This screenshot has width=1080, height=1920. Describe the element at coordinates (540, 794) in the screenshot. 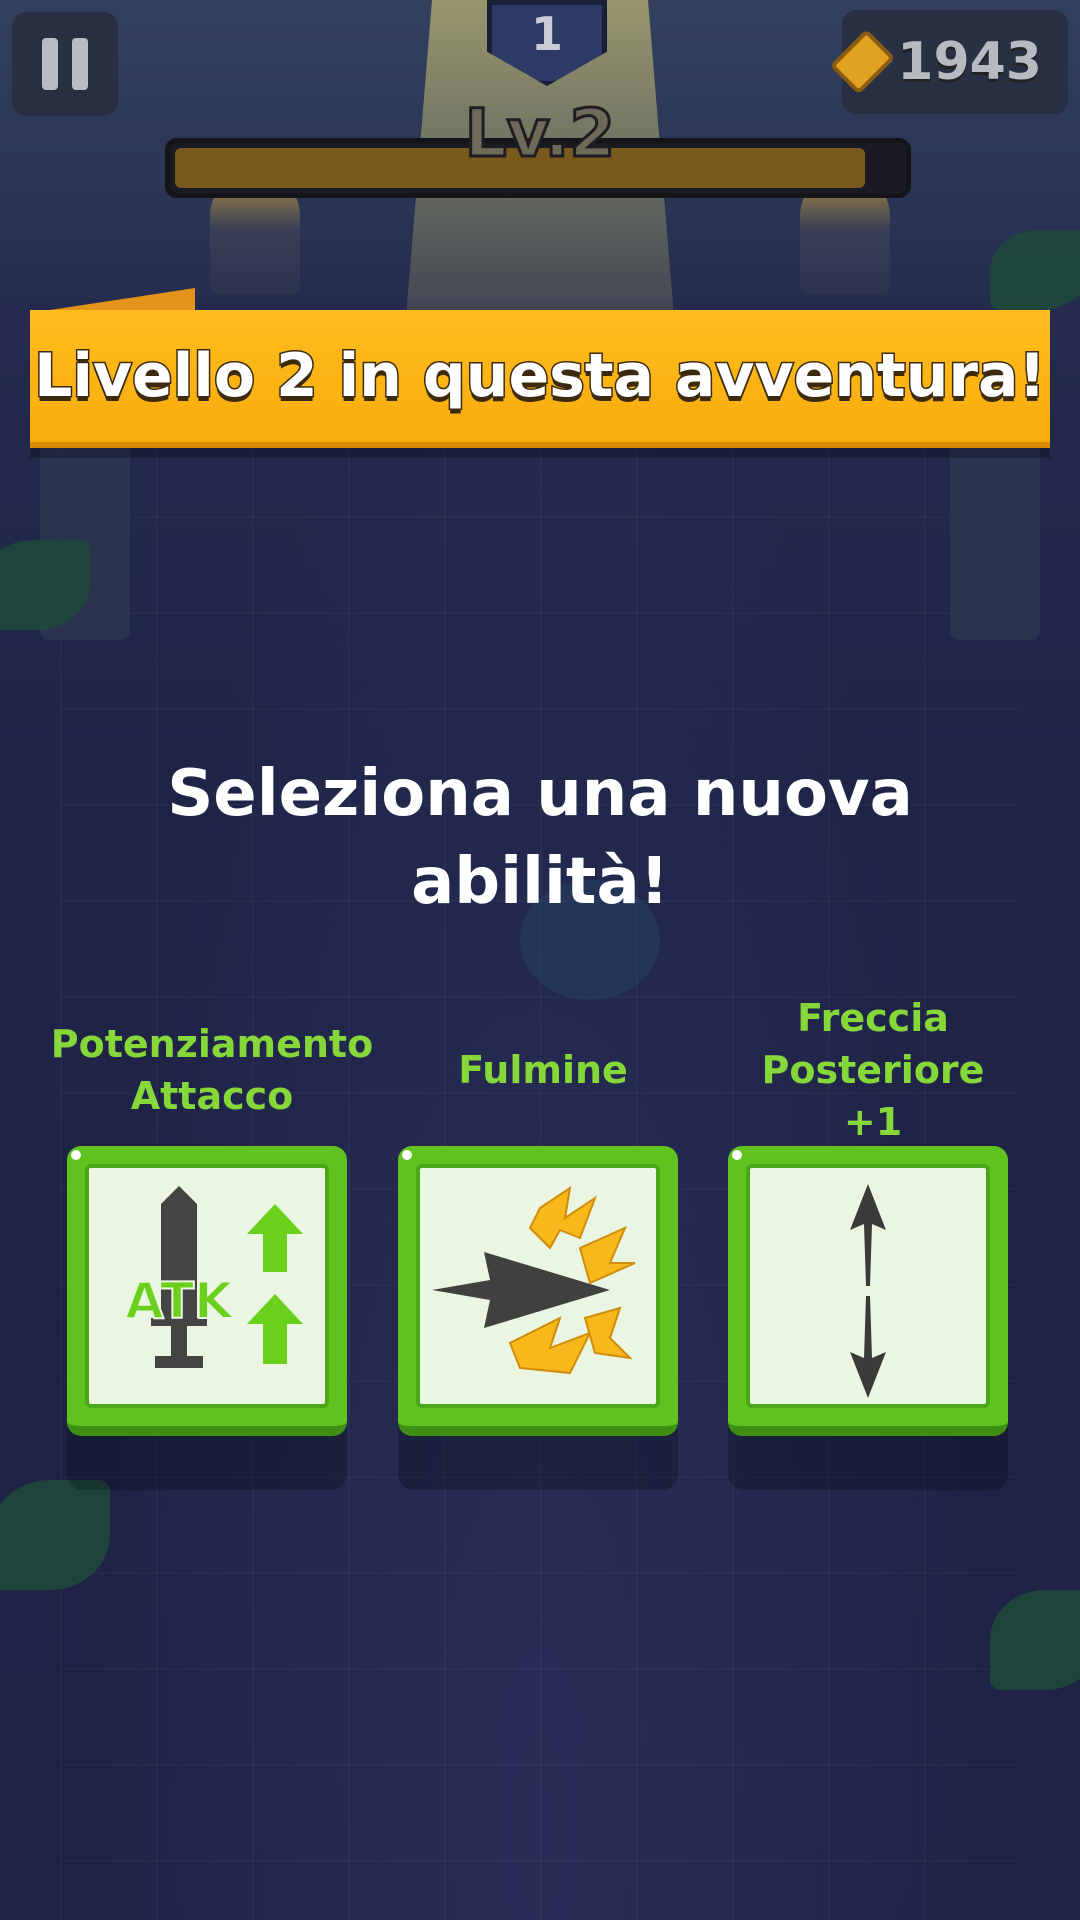

I see `prompt-line-1: Seleziona una nuova` at that location.